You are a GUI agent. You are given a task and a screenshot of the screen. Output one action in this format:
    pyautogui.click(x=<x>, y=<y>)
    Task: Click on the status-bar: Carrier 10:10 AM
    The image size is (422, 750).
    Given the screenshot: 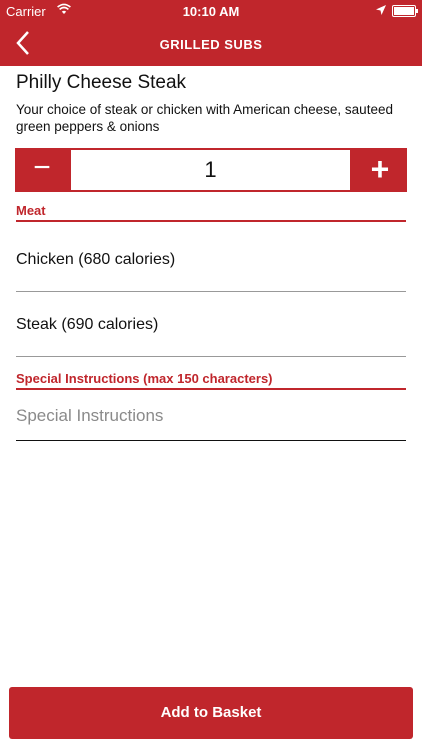 What is the action you would take?
    pyautogui.click(x=211, y=11)
    